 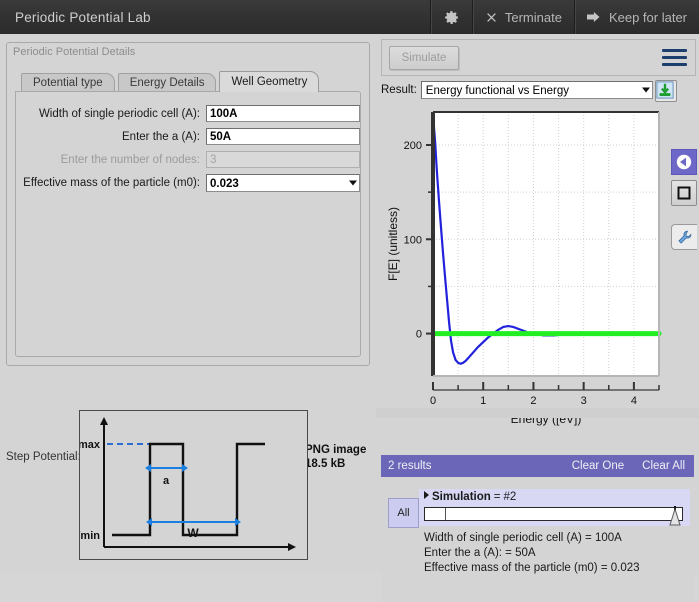 I want to click on keep-for-later-label: Keep for later, so click(x=647, y=17).